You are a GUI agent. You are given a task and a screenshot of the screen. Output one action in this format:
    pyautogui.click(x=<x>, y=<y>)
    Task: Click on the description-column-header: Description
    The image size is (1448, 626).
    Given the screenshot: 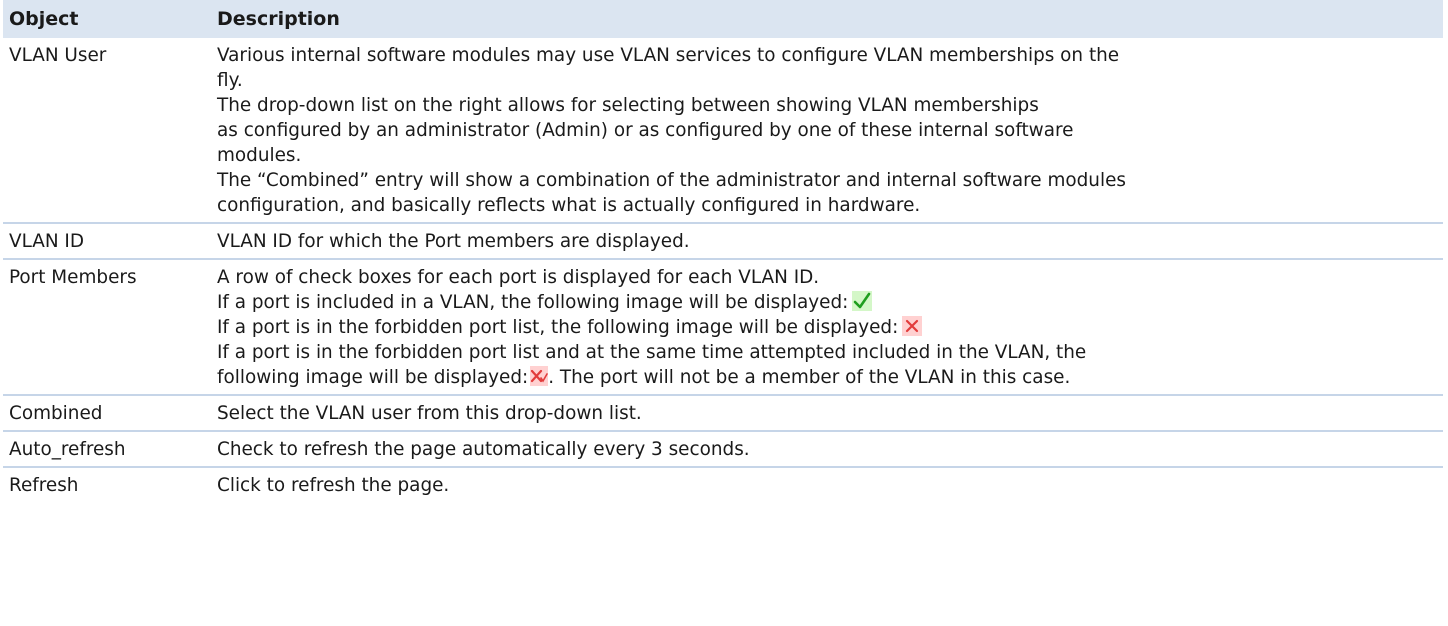 What is the action you would take?
    pyautogui.click(x=827, y=19)
    